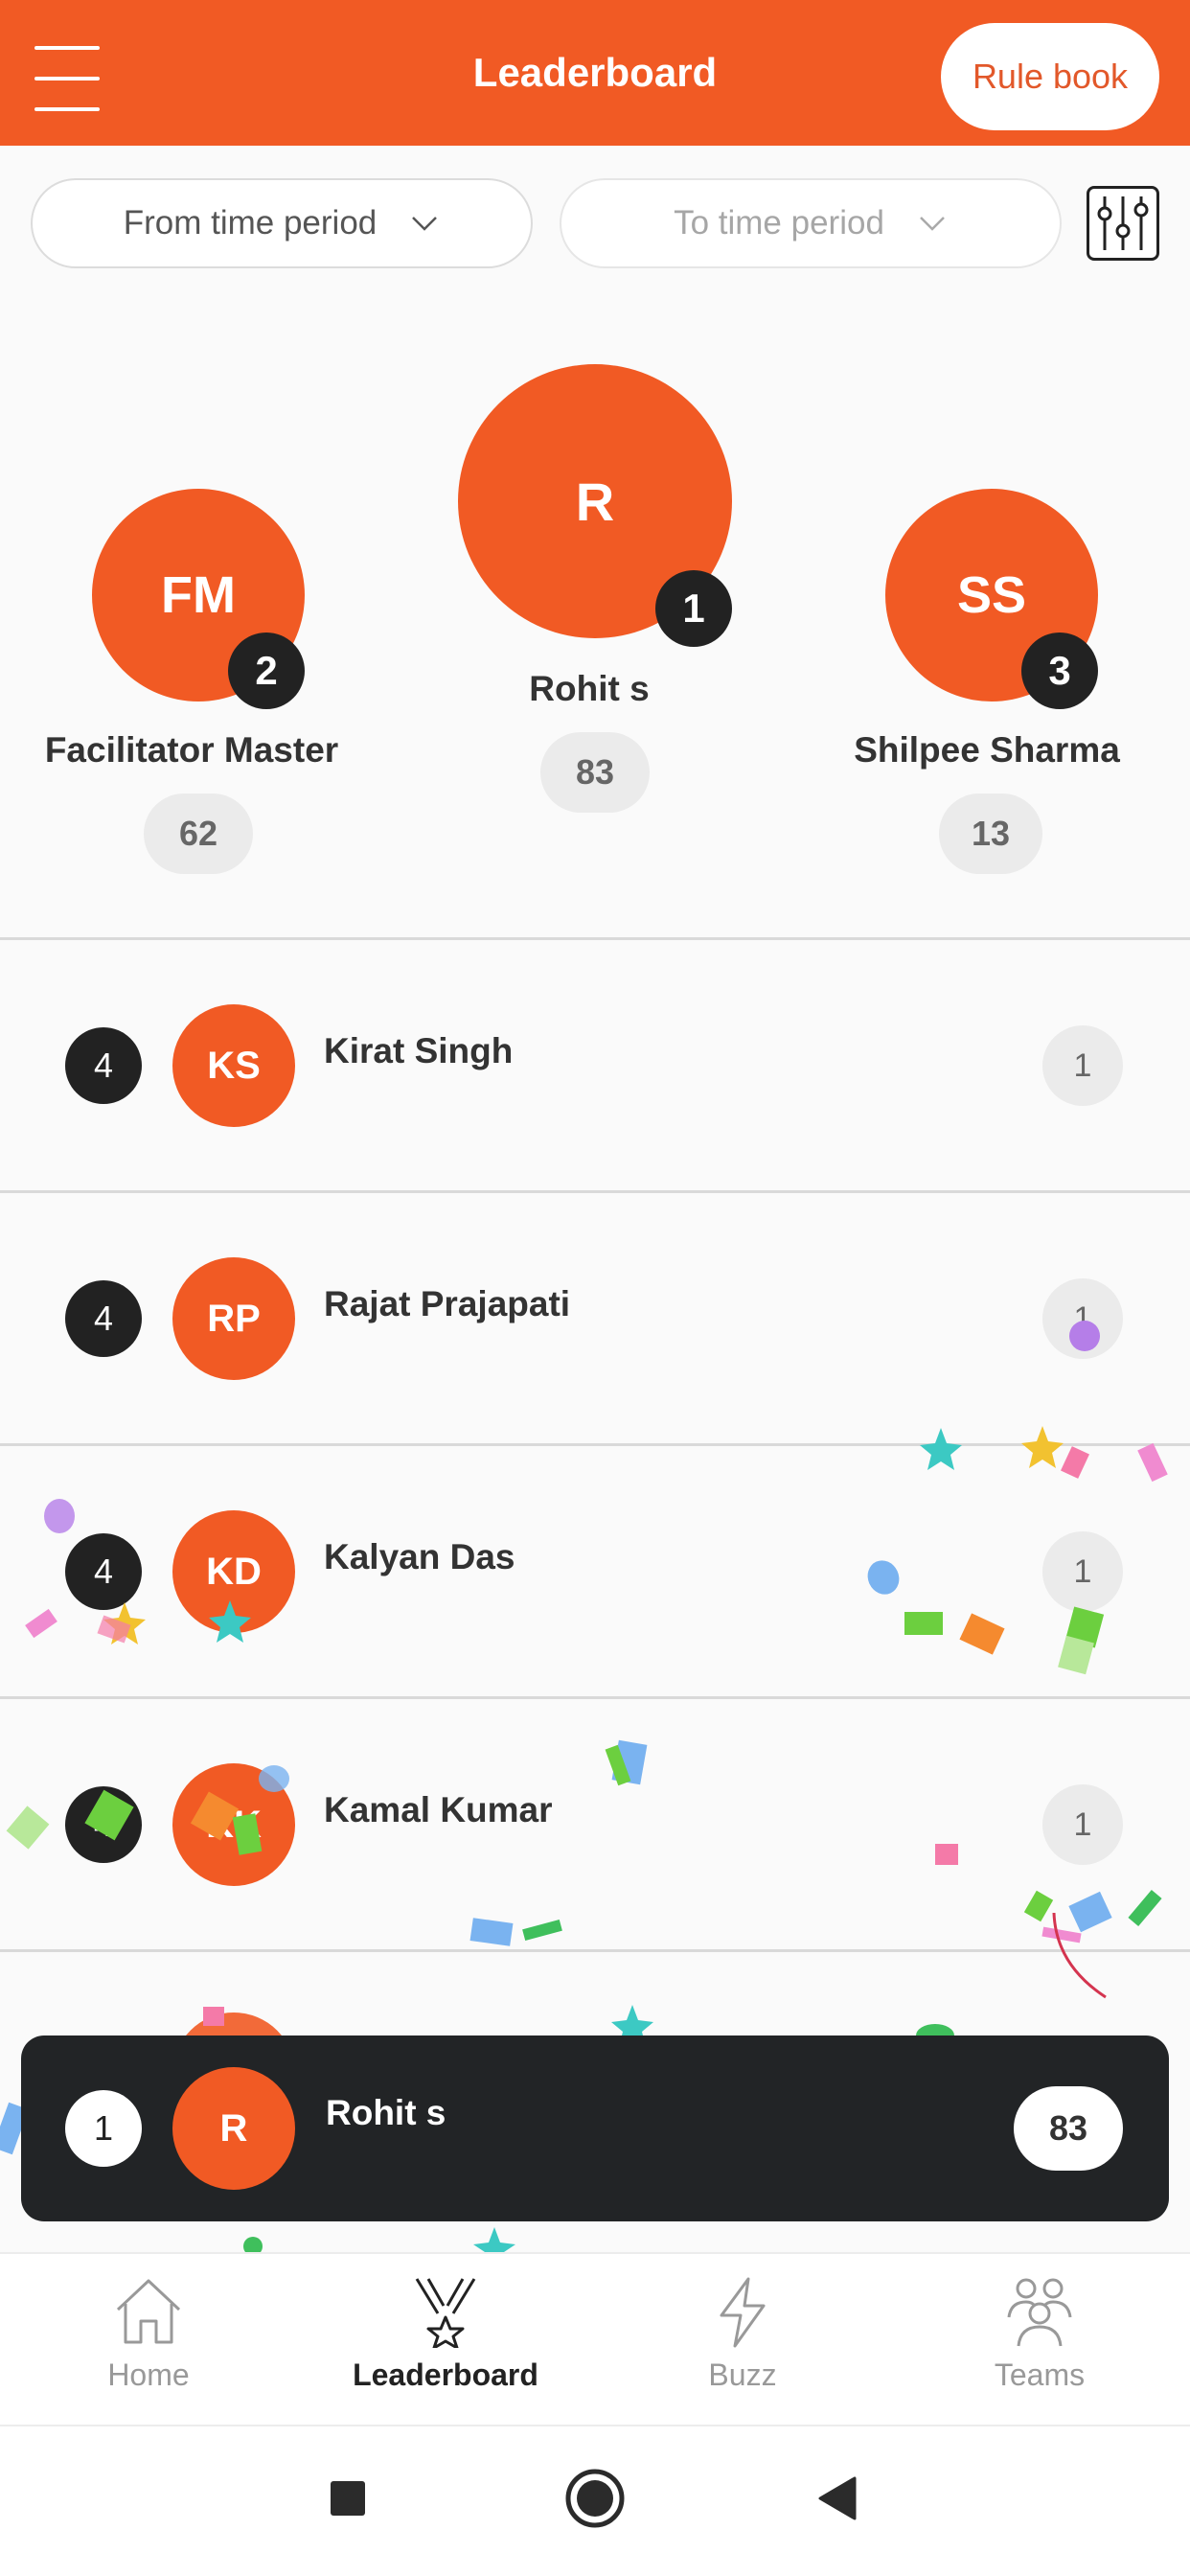 The height and width of the screenshot is (2576, 1190). I want to click on recent-apps-icon, so click(348, 2498).